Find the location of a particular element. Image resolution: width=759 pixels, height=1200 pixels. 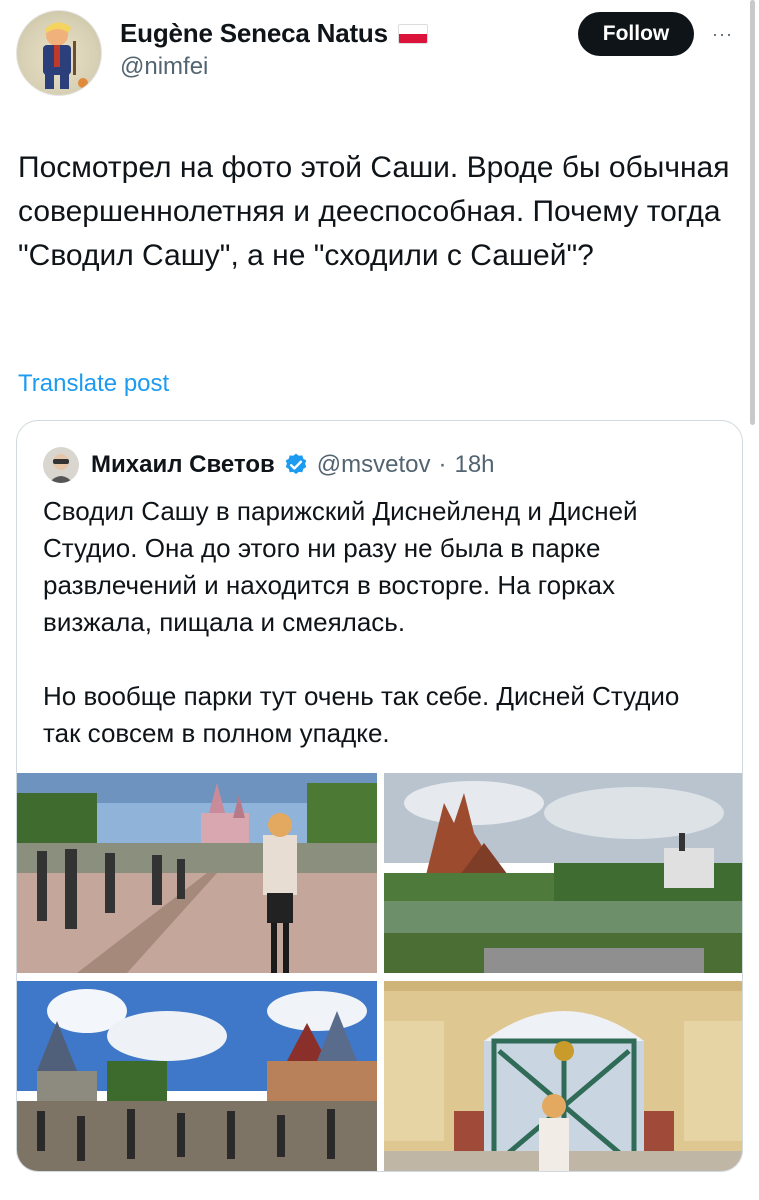

scrollbar is located at coordinates (752, 212).